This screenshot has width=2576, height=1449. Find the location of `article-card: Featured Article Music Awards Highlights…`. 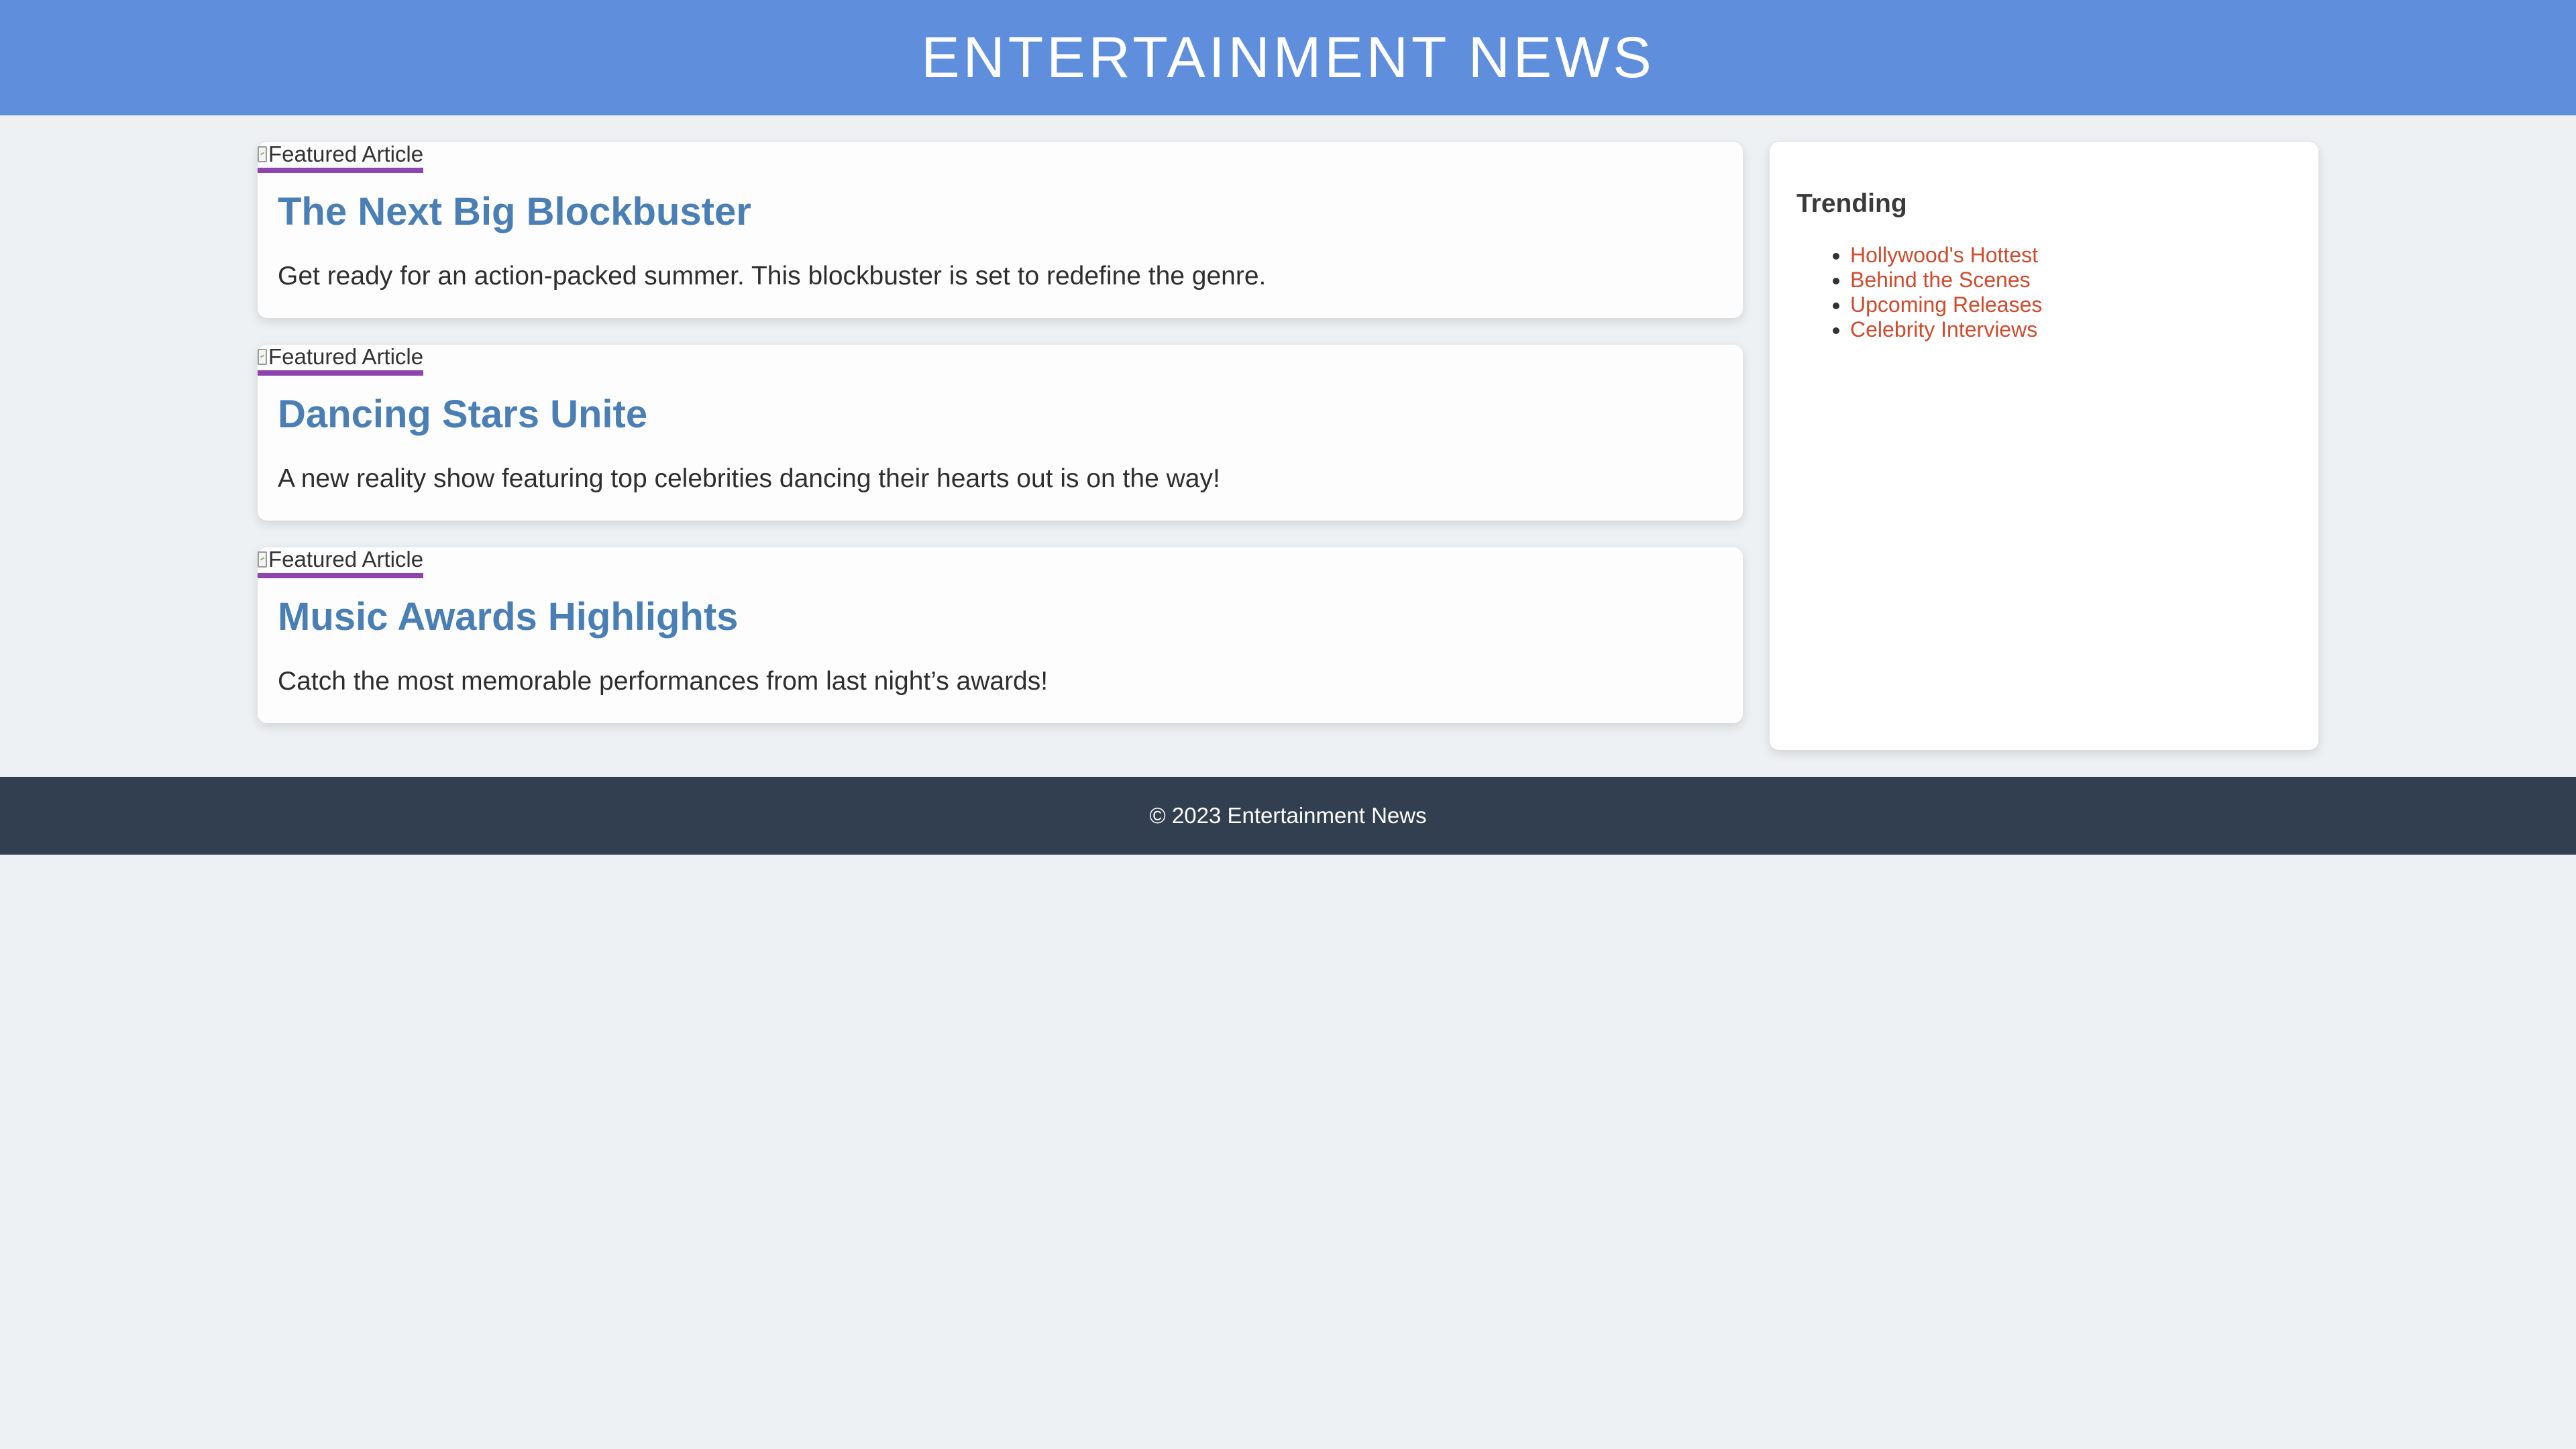

article-card: Featured Article Music Awards Highlights… is located at coordinates (1000, 635).